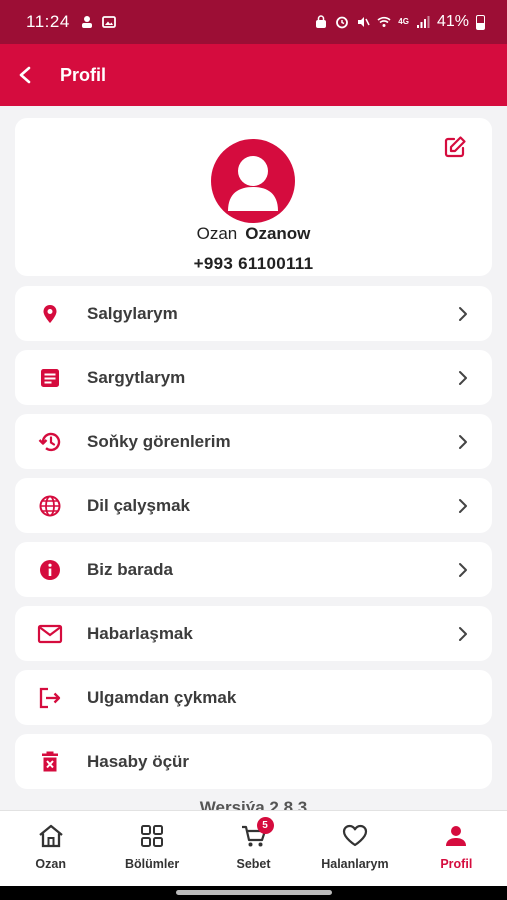 This screenshot has width=507, height=900. What do you see at coordinates (355, 864) in the screenshot?
I see `nav-label: Halanlarym` at bounding box center [355, 864].